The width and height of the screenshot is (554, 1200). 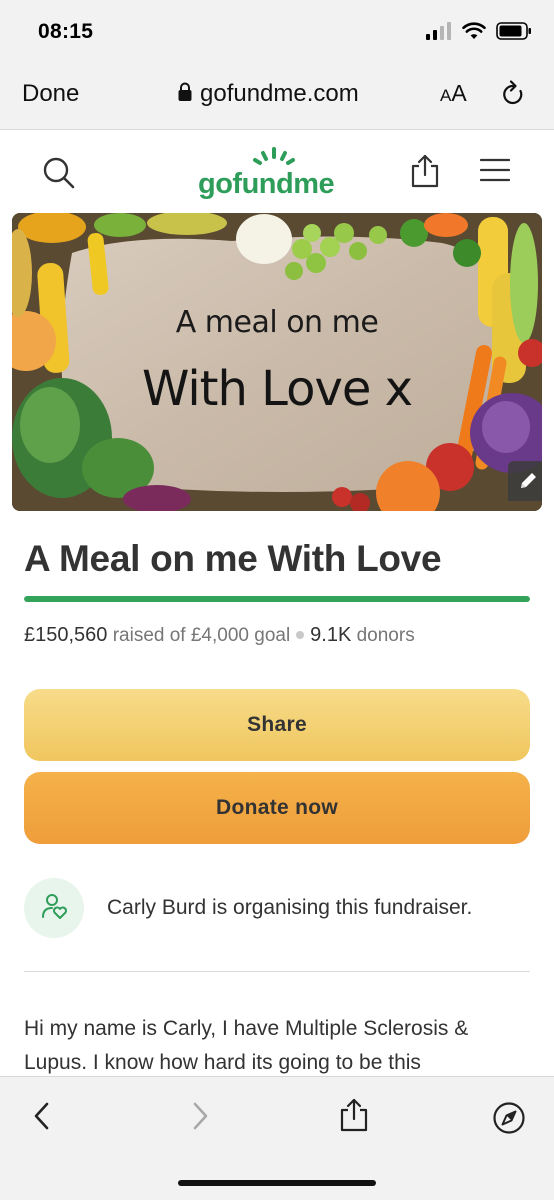 What do you see at coordinates (385, 635) in the screenshot?
I see `donors-label: donors` at bounding box center [385, 635].